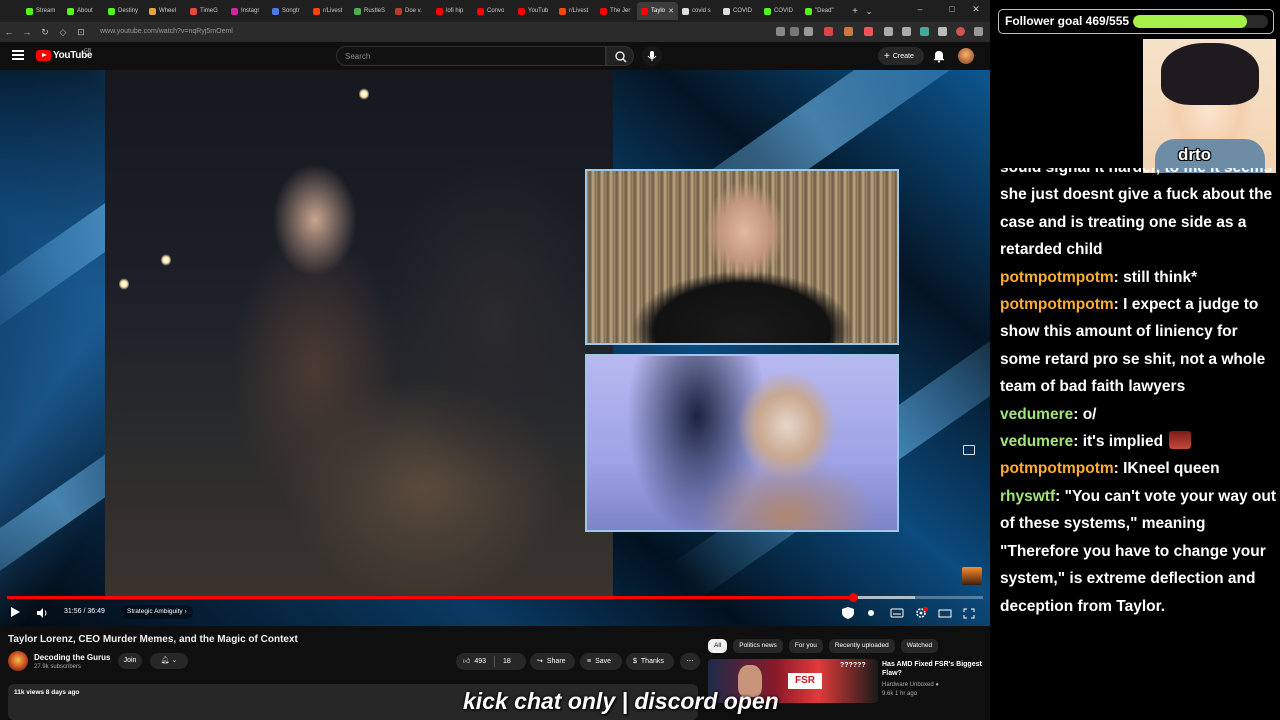 This screenshot has width=1280, height=720. I want to click on forward-button: →, so click(27, 32).